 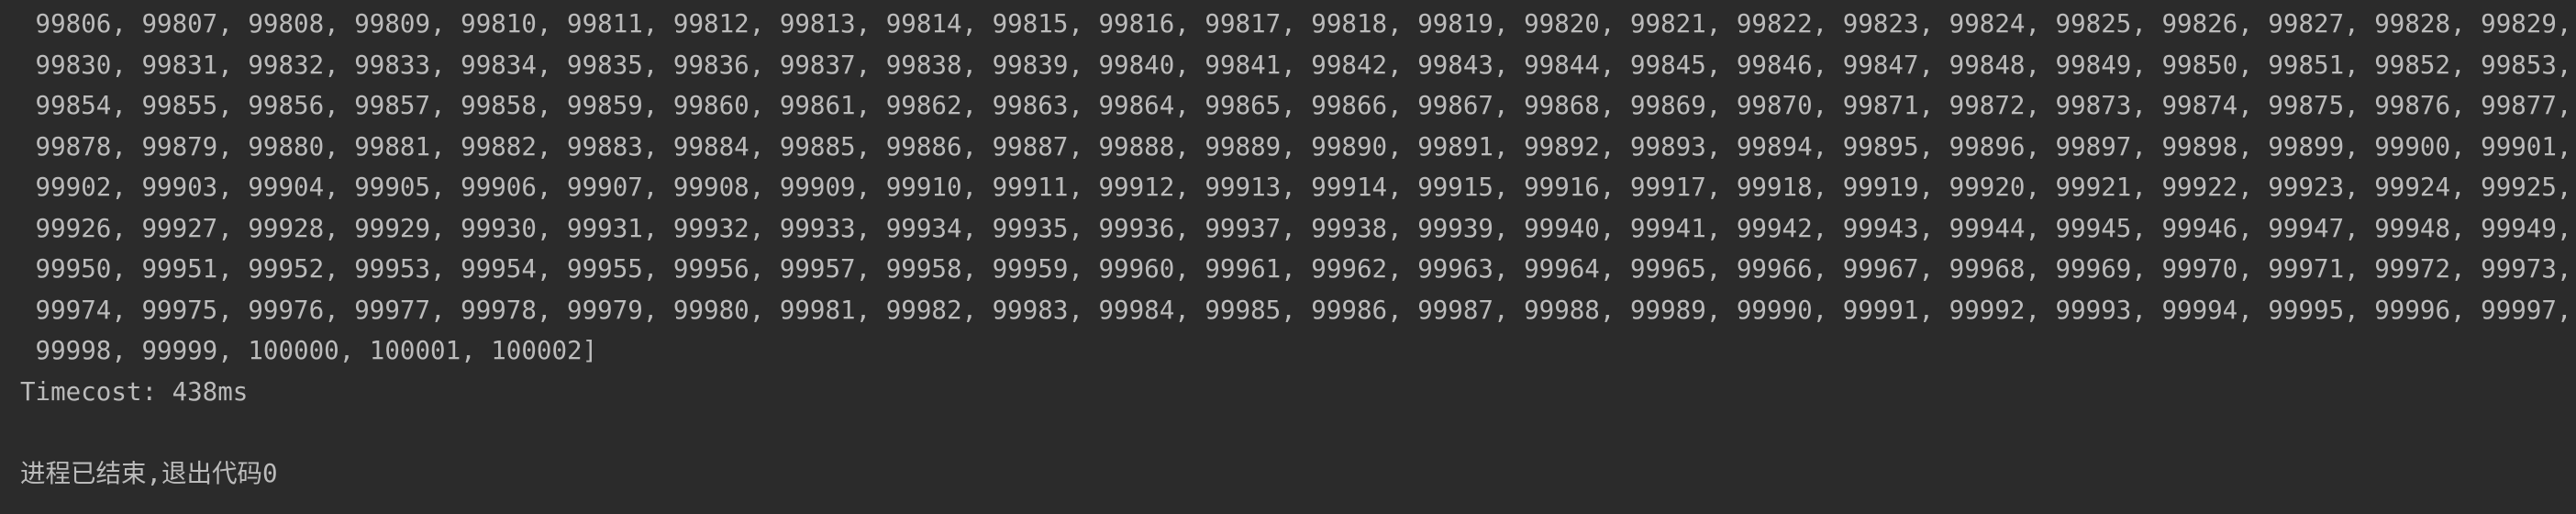 I want to click on output-line: 99998, 99999, 100000, 100001, 100002], so click(x=309, y=350).